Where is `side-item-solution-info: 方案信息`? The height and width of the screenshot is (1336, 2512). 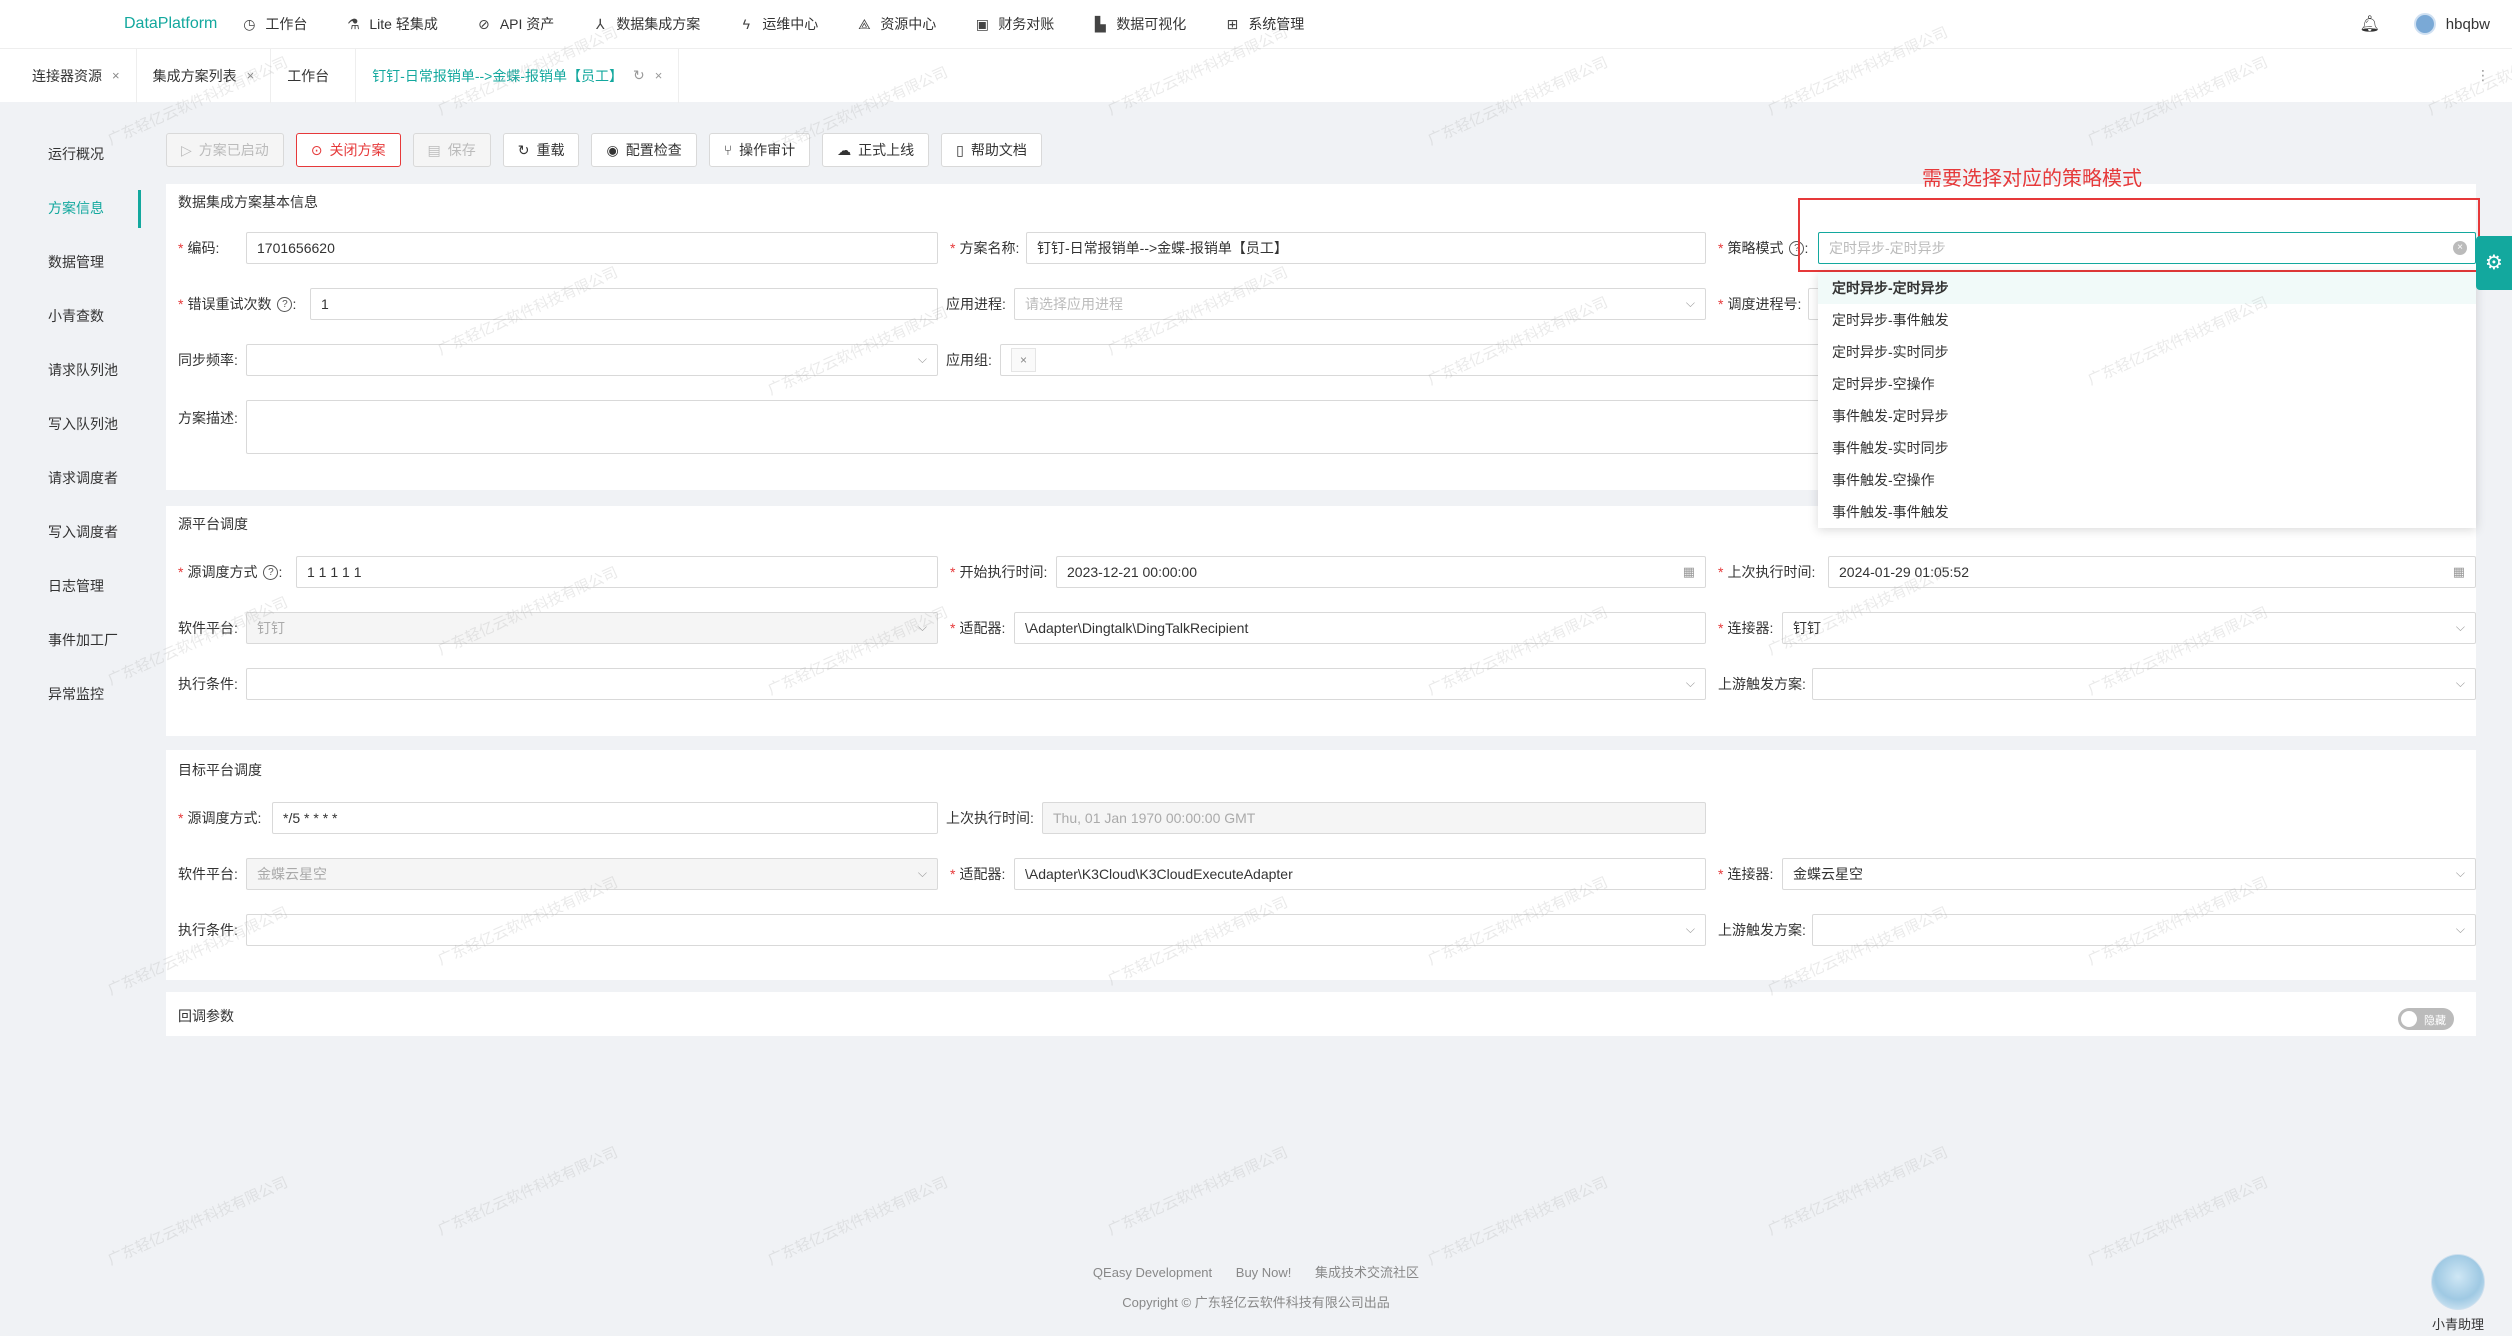 side-item-solution-info: 方案信息 is located at coordinates (76, 208).